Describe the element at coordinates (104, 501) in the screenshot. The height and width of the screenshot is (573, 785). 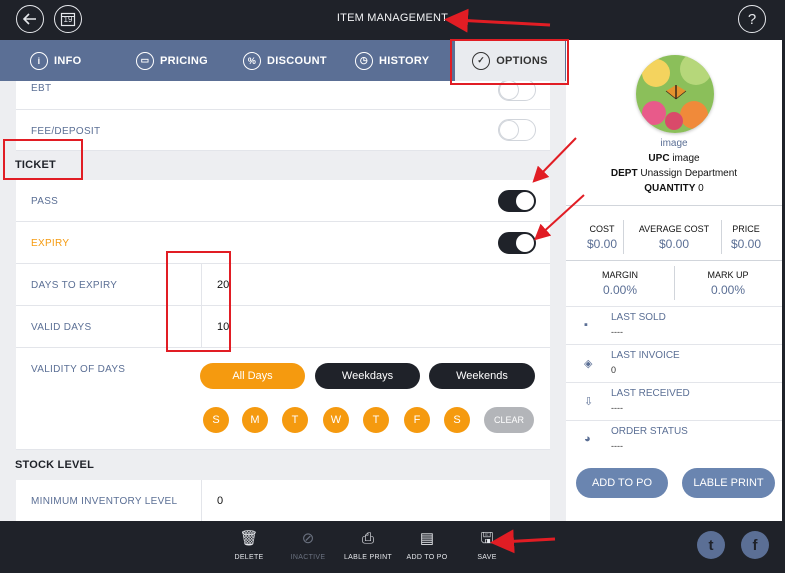
I see `min-inventory-label: MINIMUM INVENTORY LEVEL` at that location.